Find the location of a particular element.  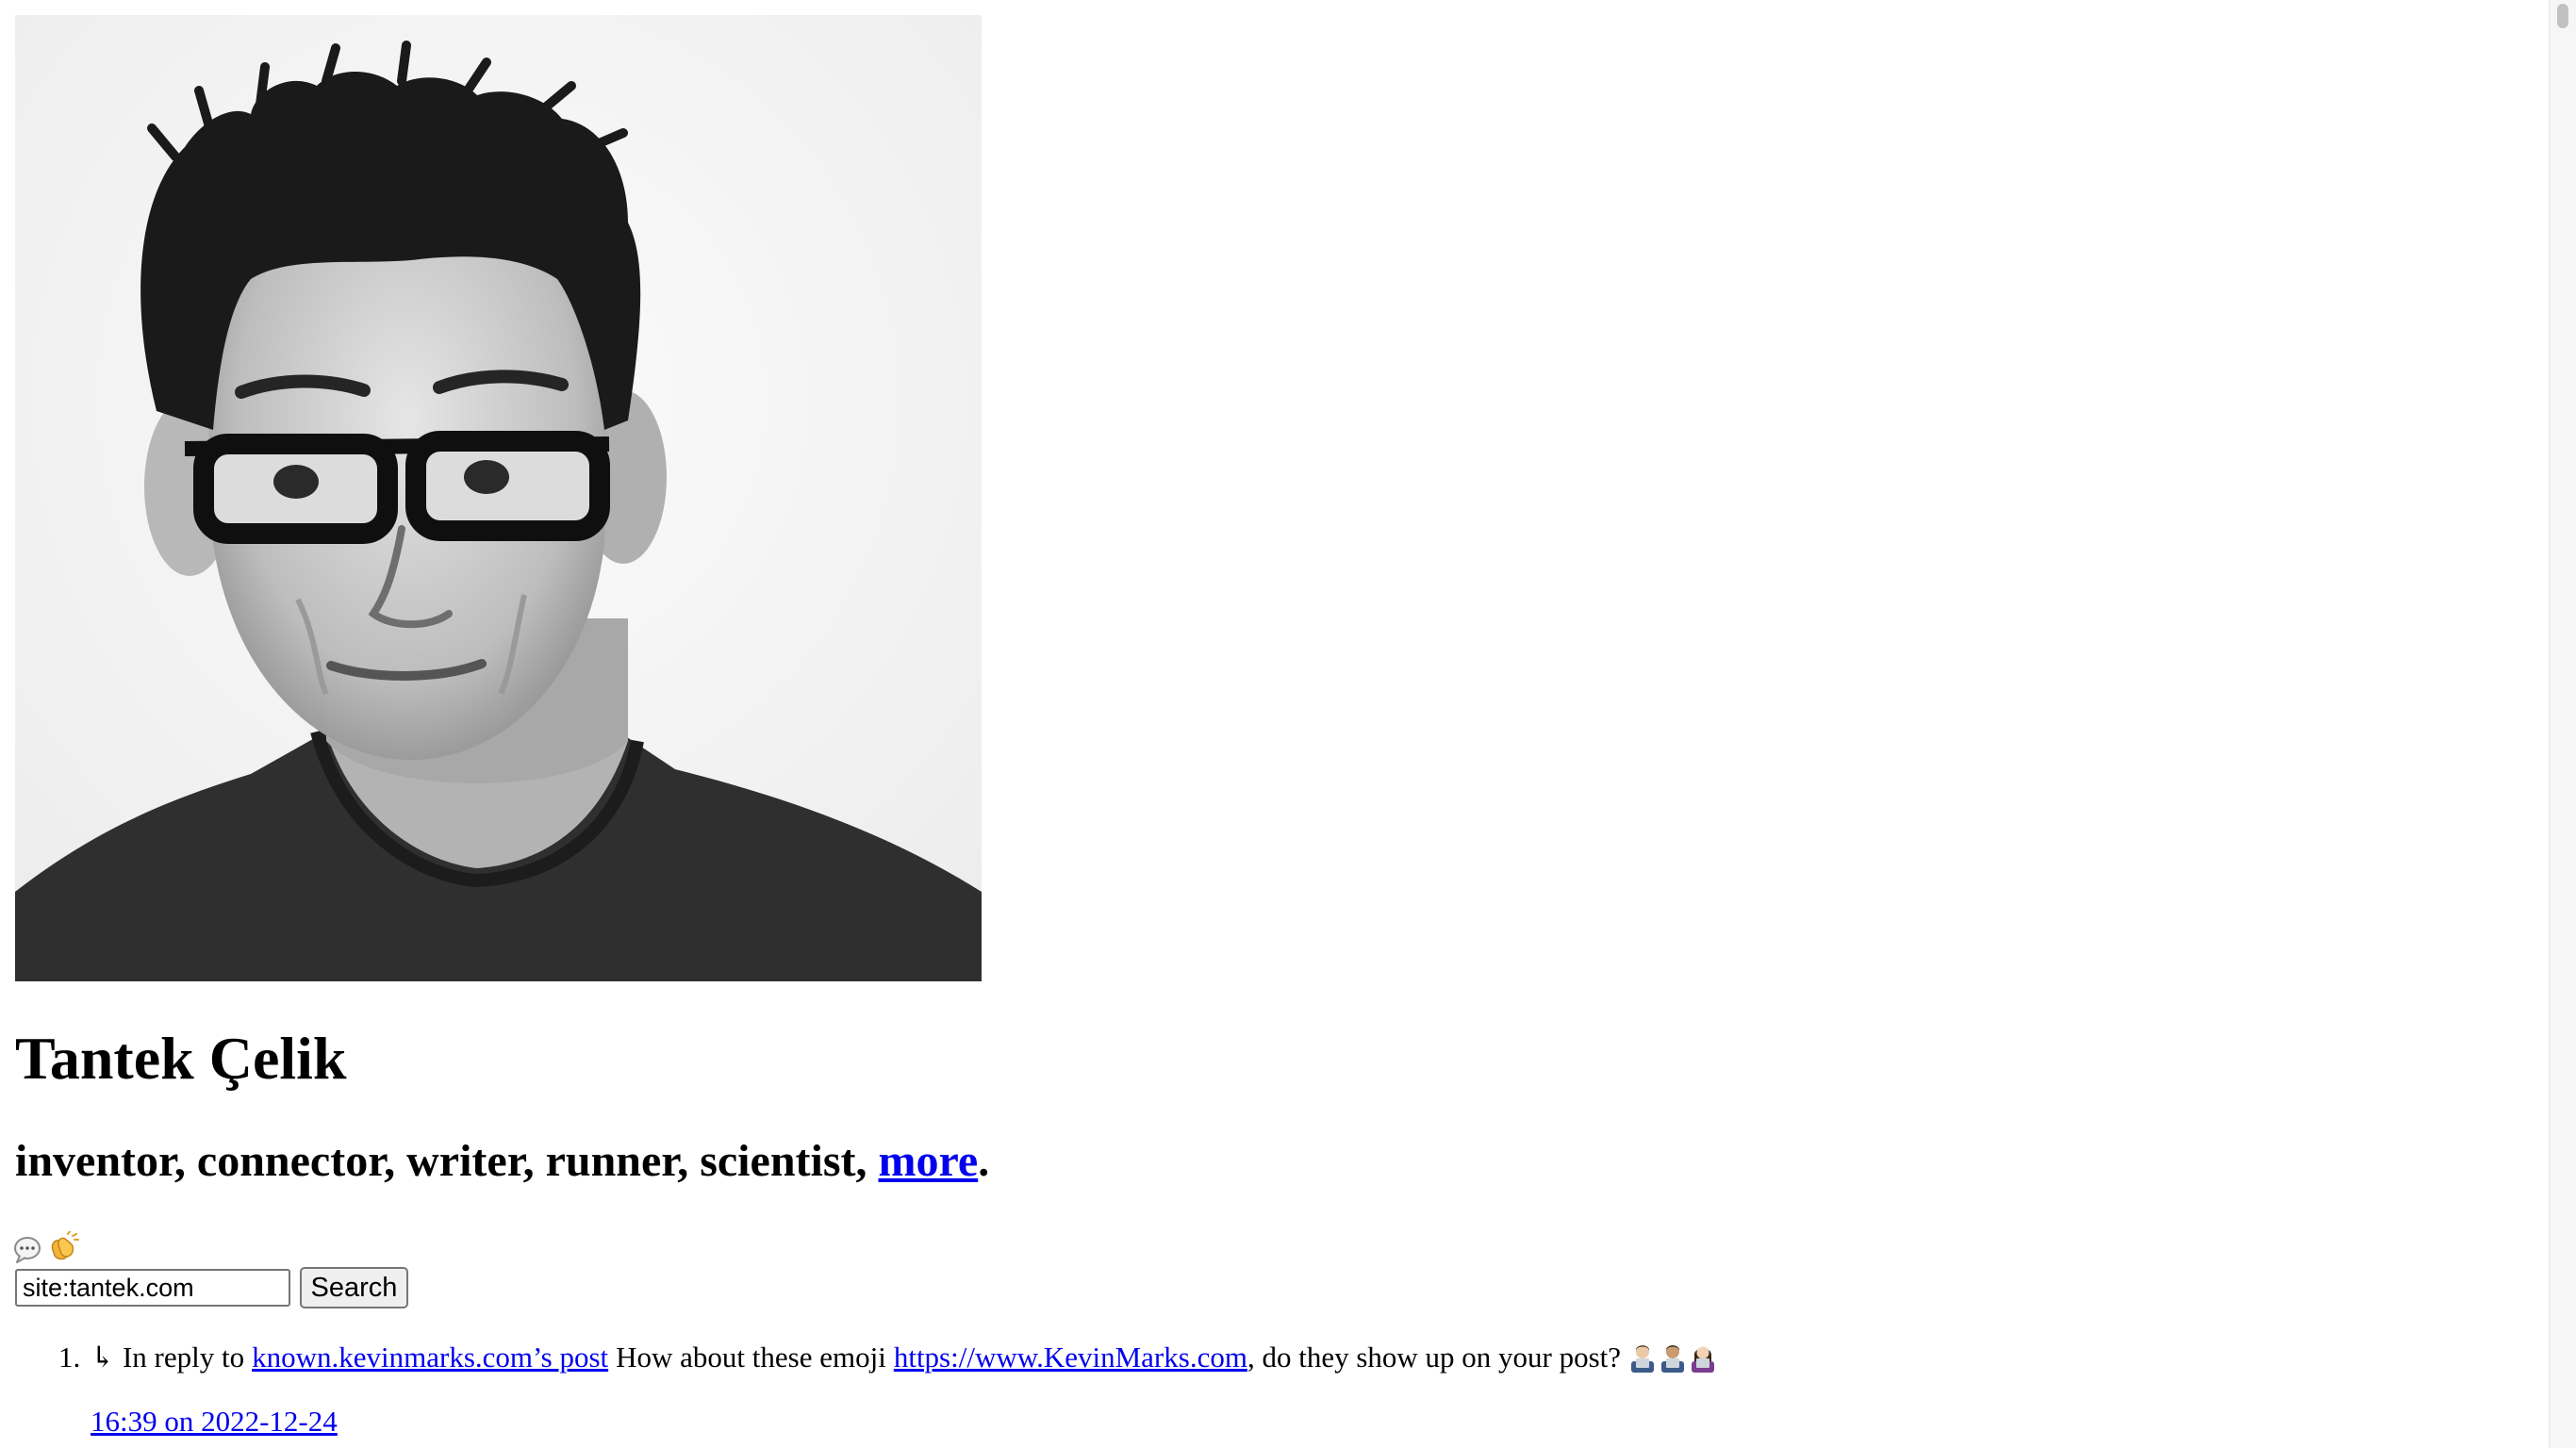

scrollbar-thumb is located at coordinates (2562, 16).